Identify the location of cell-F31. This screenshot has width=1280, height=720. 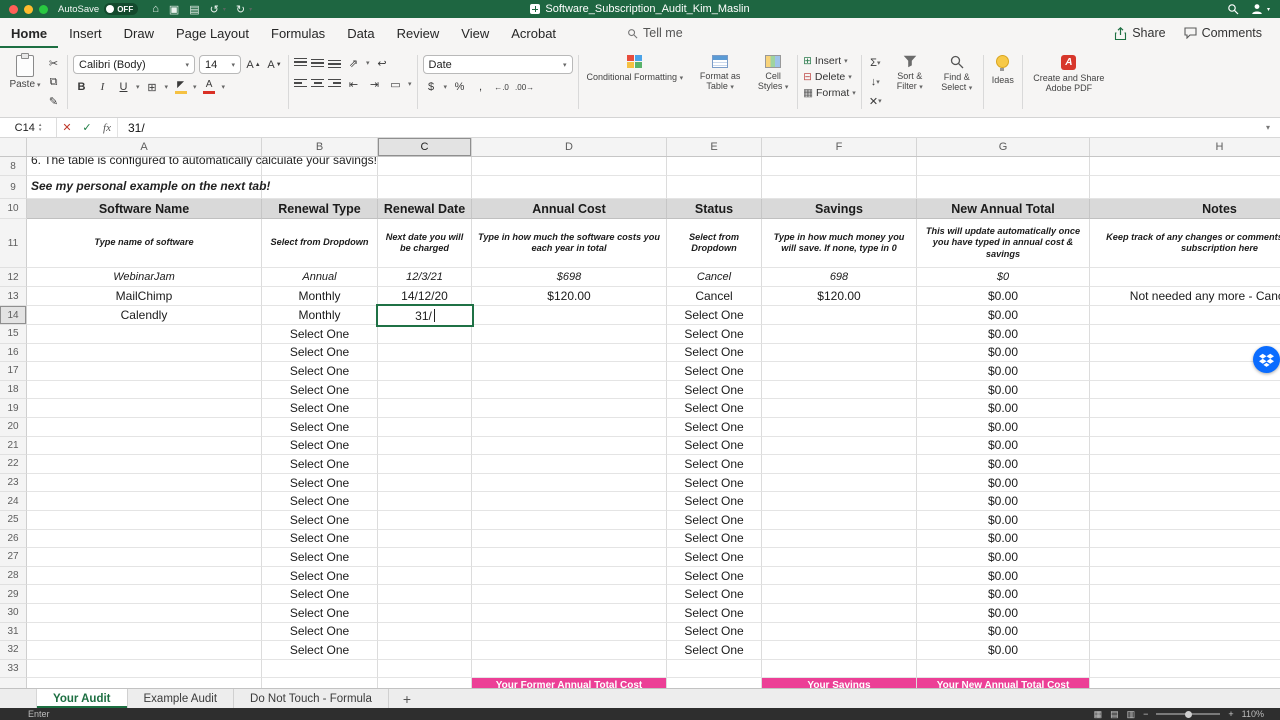
(839, 632).